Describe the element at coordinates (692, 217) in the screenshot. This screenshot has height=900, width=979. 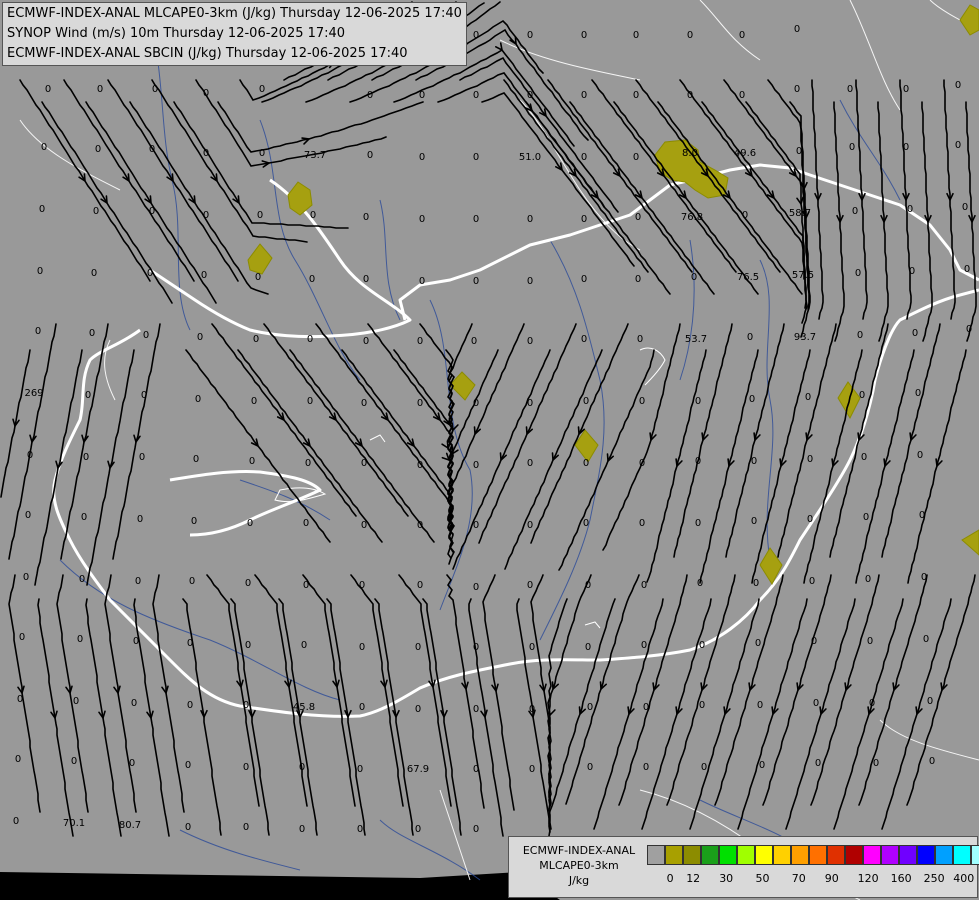
I see `sbcin-value: 76.8` at that location.